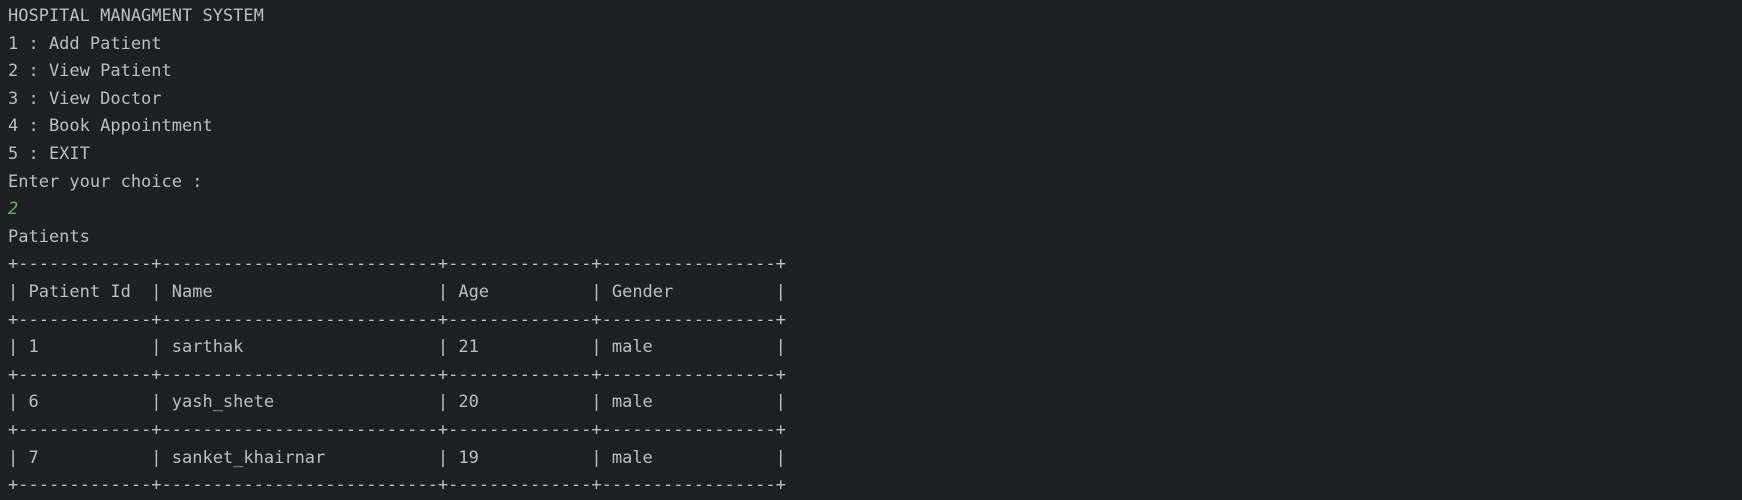  I want to click on menu-item-book-appointment: 4 : Book Appointment, so click(110, 126).